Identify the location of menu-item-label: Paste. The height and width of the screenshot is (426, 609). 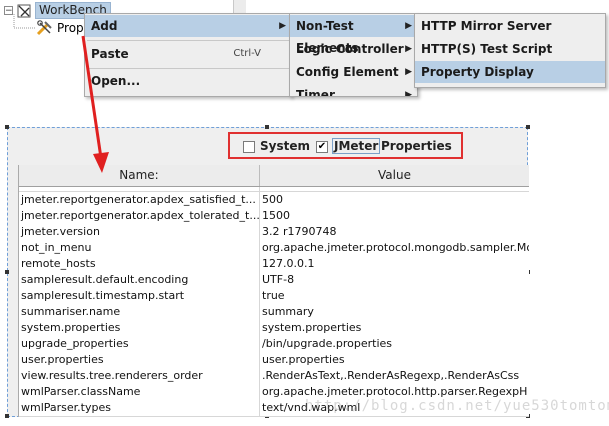
(110, 54).